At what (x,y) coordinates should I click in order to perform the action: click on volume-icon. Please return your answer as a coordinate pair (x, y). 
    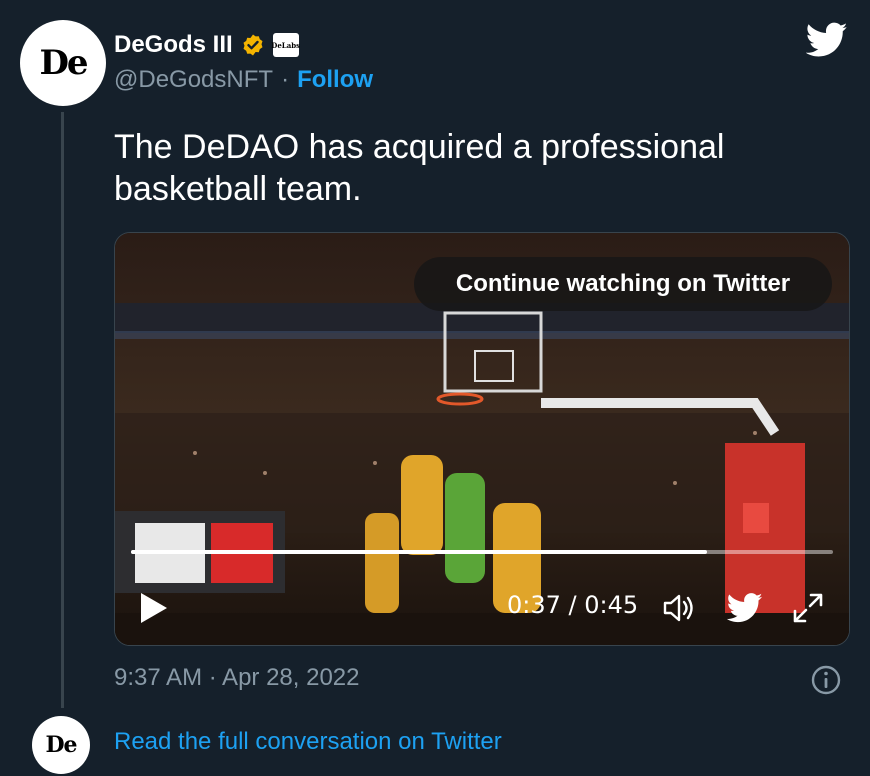
    Looking at the image, I should click on (678, 608).